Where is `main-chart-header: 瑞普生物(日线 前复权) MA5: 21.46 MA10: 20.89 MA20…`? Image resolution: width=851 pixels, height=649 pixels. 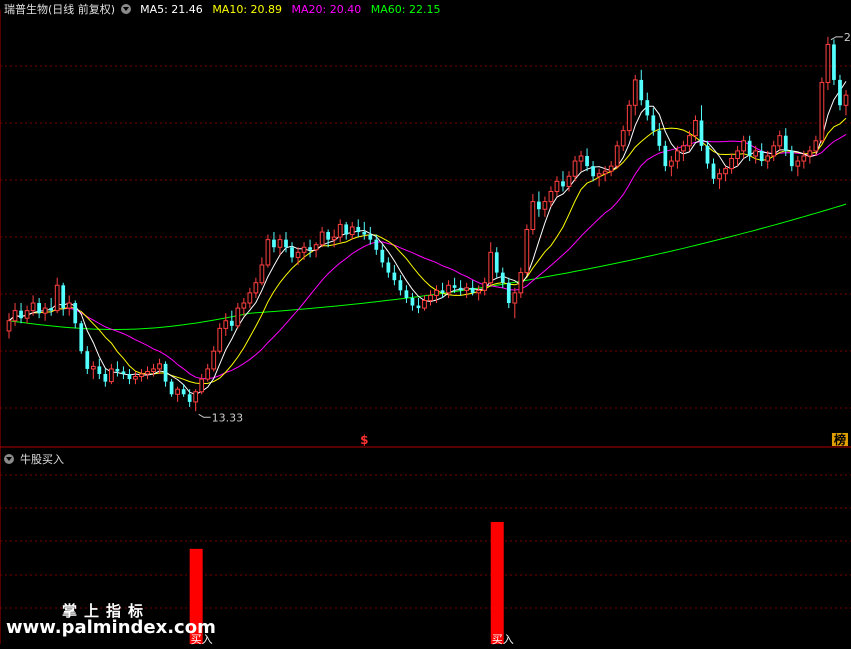 main-chart-header: 瑞普生物(日线 前复权) MA5: 21.46 MA10: 20.89 MA20… is located at coordinates (225, 9).